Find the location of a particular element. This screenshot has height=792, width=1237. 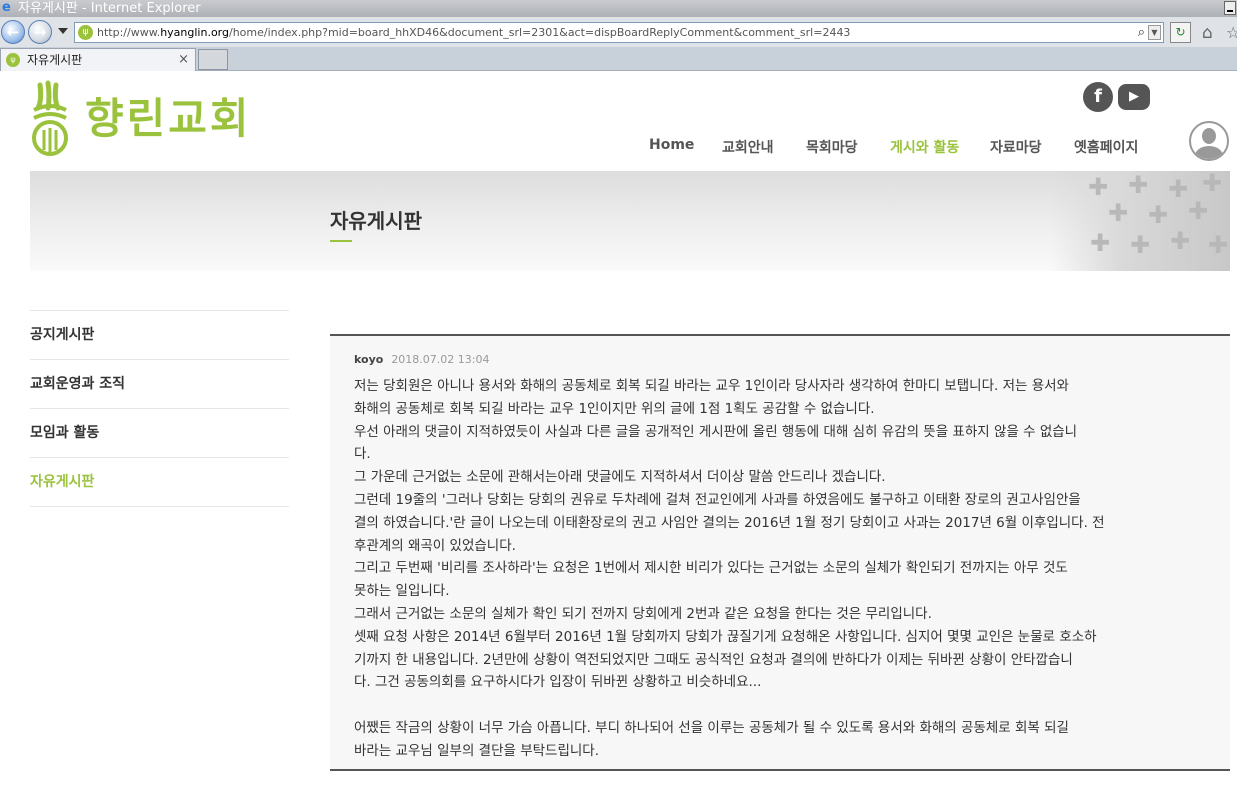

comment-line: 후관계의 왜곡이 있었습니다. is located at coordinates (435, 545).